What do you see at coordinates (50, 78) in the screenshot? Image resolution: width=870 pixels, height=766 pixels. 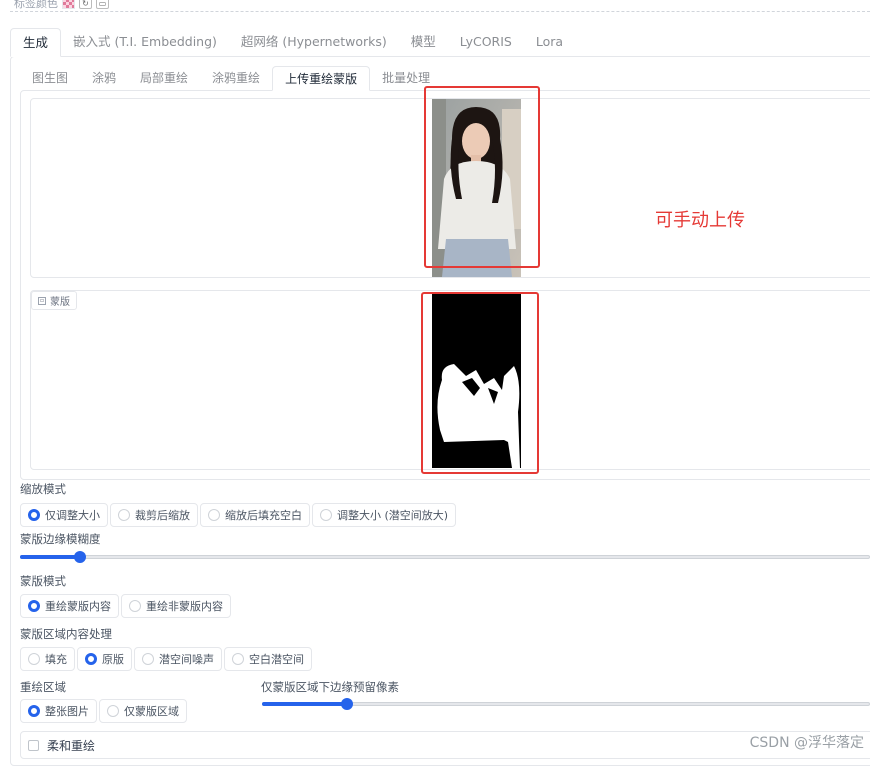 I see `tab-img2img: 图生图` at bounding box center [50, 78].